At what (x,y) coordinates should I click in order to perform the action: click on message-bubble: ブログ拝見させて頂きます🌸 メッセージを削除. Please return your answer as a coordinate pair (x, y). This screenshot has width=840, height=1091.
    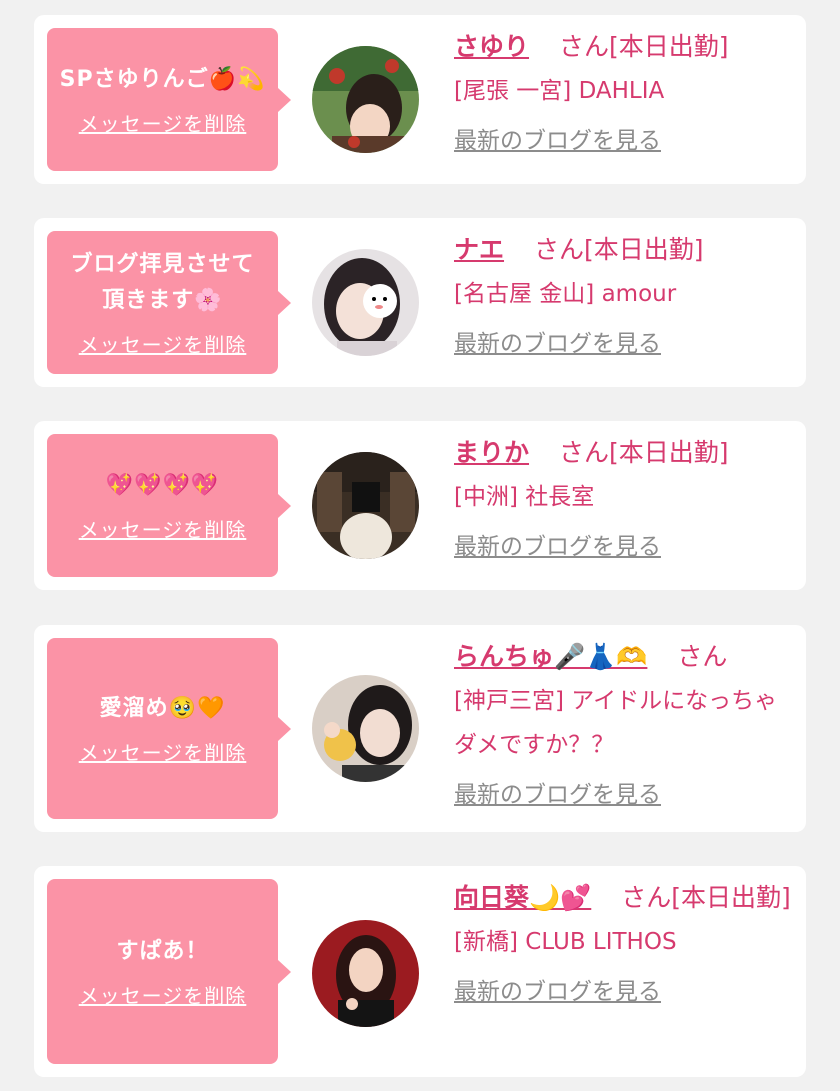
    Looking at the image, I should click on (169, 302).